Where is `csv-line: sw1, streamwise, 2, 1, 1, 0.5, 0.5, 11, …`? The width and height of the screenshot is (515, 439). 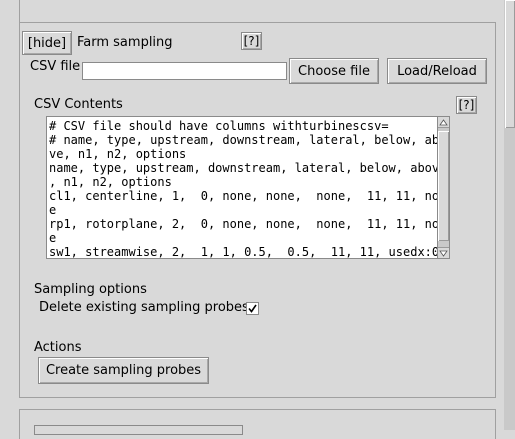 csv-line: sw1, streamwise, 2, 1, 1, 0.5, 0.5, 11, … is located at coordinates (243, 252).